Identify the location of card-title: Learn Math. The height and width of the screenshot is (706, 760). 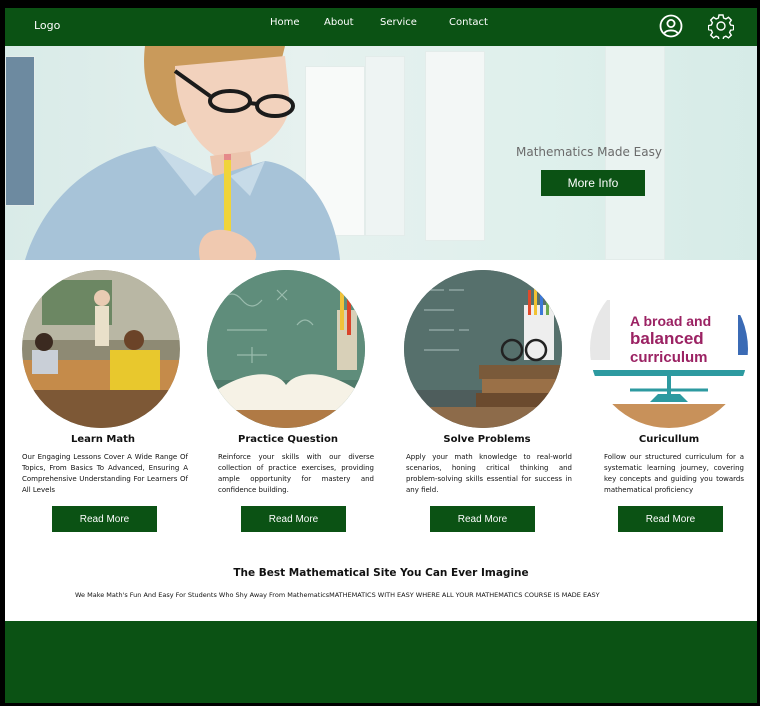
(103, 439).